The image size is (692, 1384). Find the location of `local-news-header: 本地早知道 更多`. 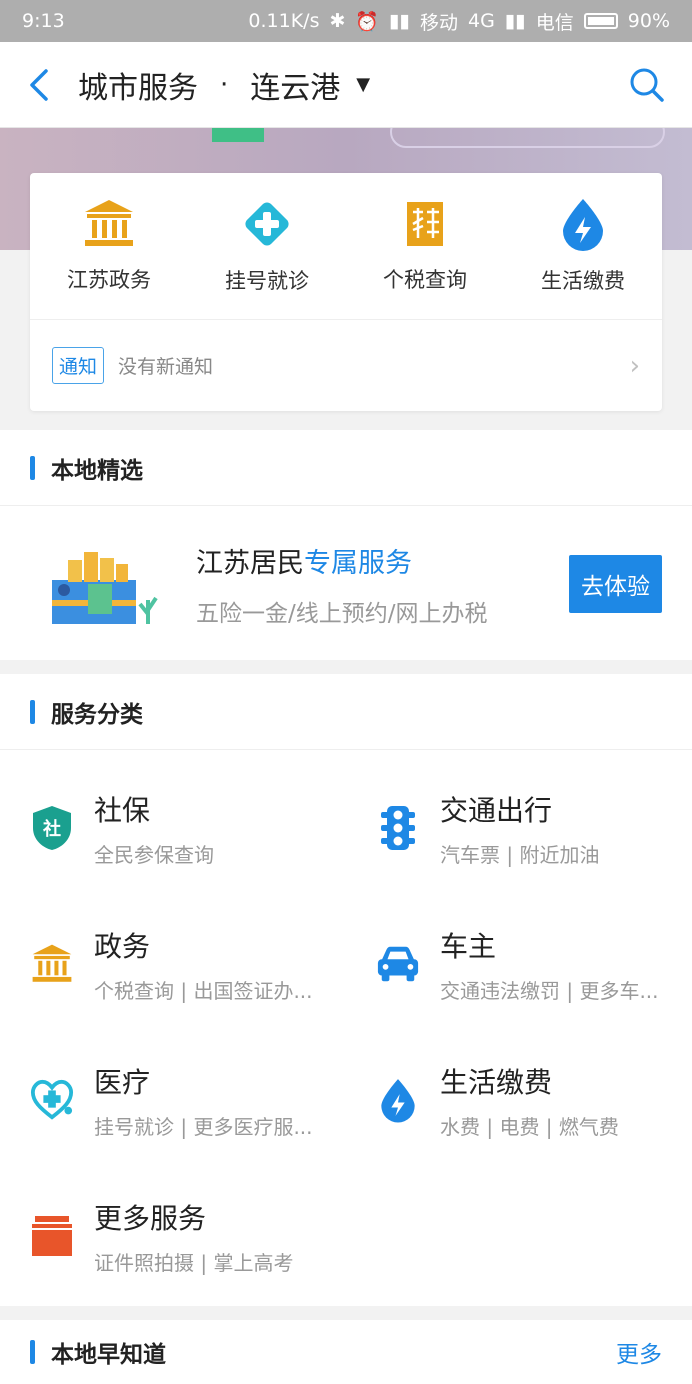

local-news-header: 本地早知道 更多 is located at coordinates (346, 1352).